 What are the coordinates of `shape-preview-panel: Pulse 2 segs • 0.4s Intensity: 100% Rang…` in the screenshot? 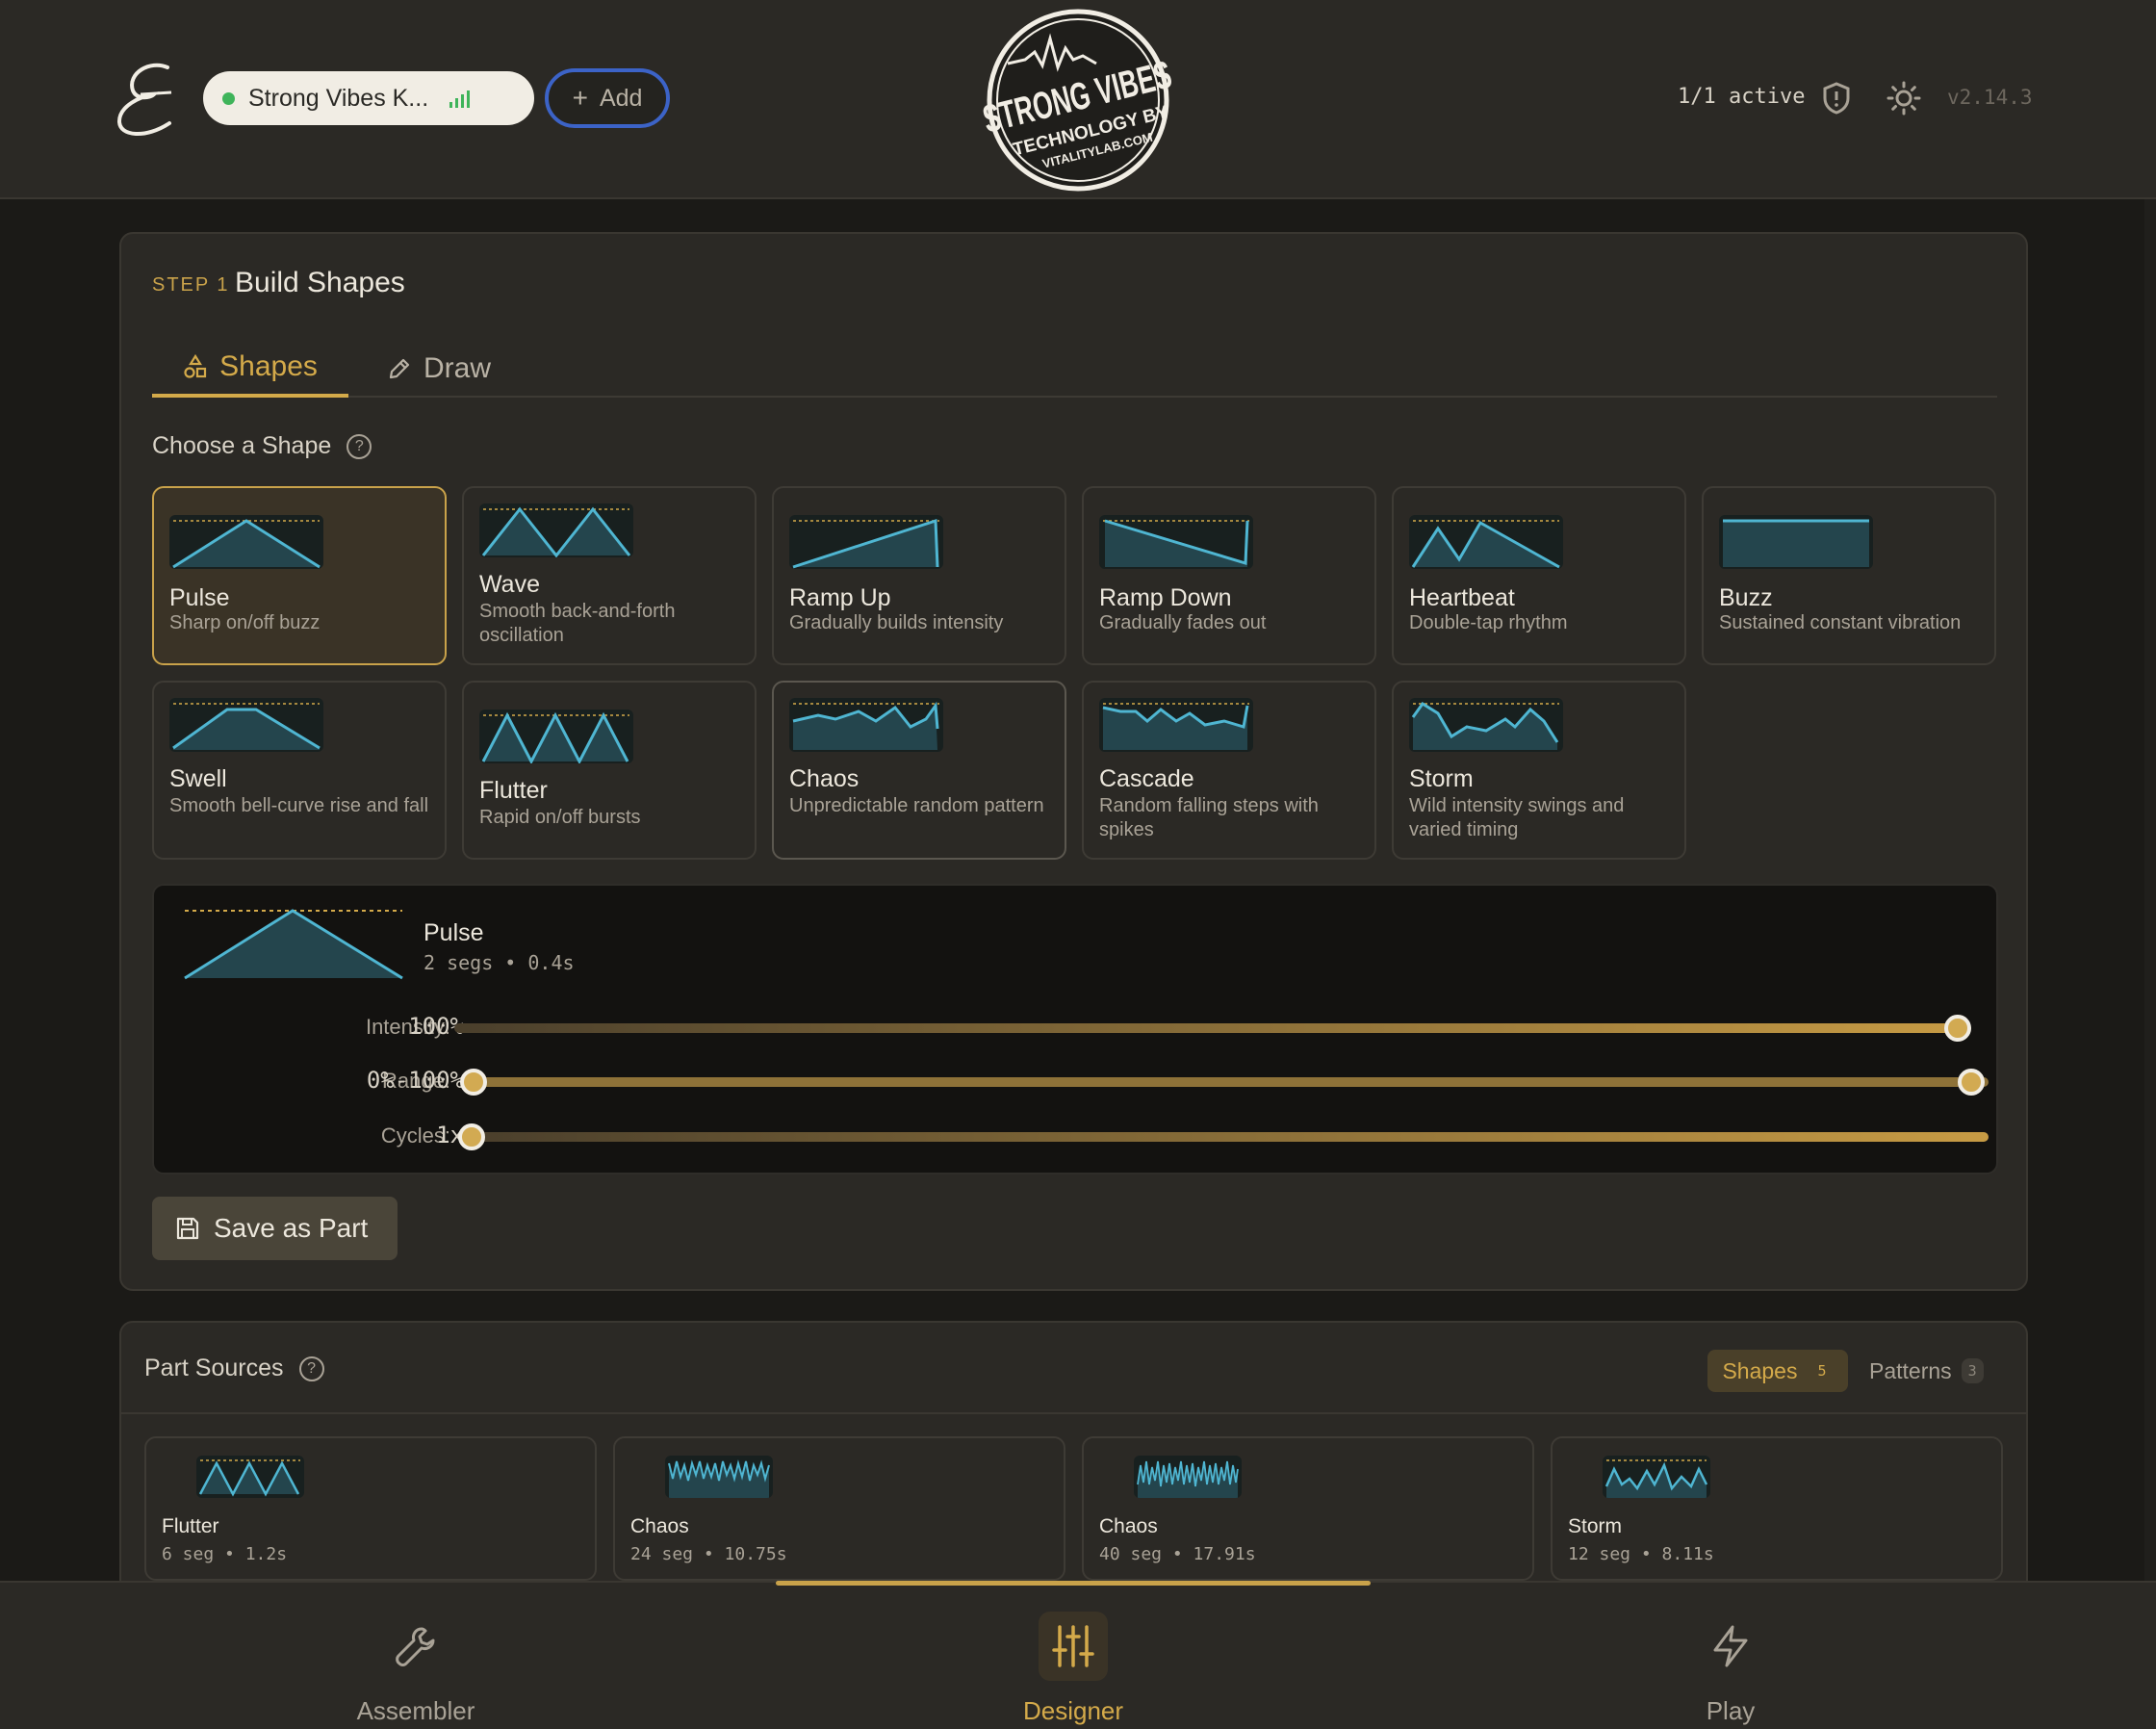 It's located at (1075, 1029).